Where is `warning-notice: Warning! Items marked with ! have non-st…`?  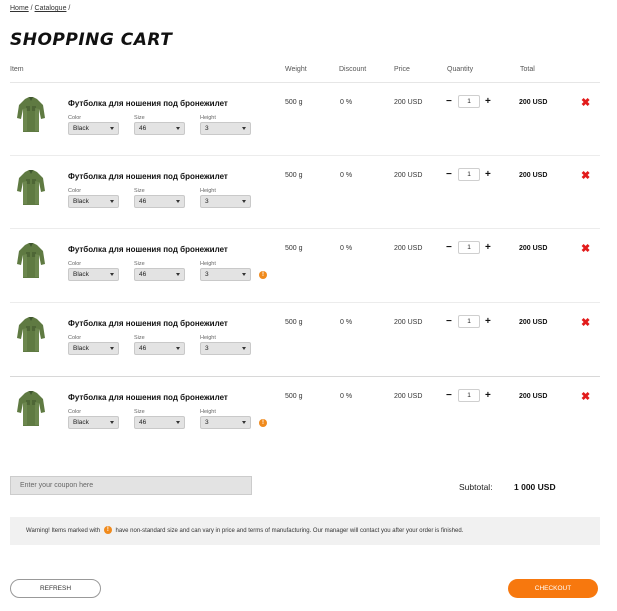 warning-notice: Warning! Items marked with ! have non-st… is located at coordinates (305, 531).